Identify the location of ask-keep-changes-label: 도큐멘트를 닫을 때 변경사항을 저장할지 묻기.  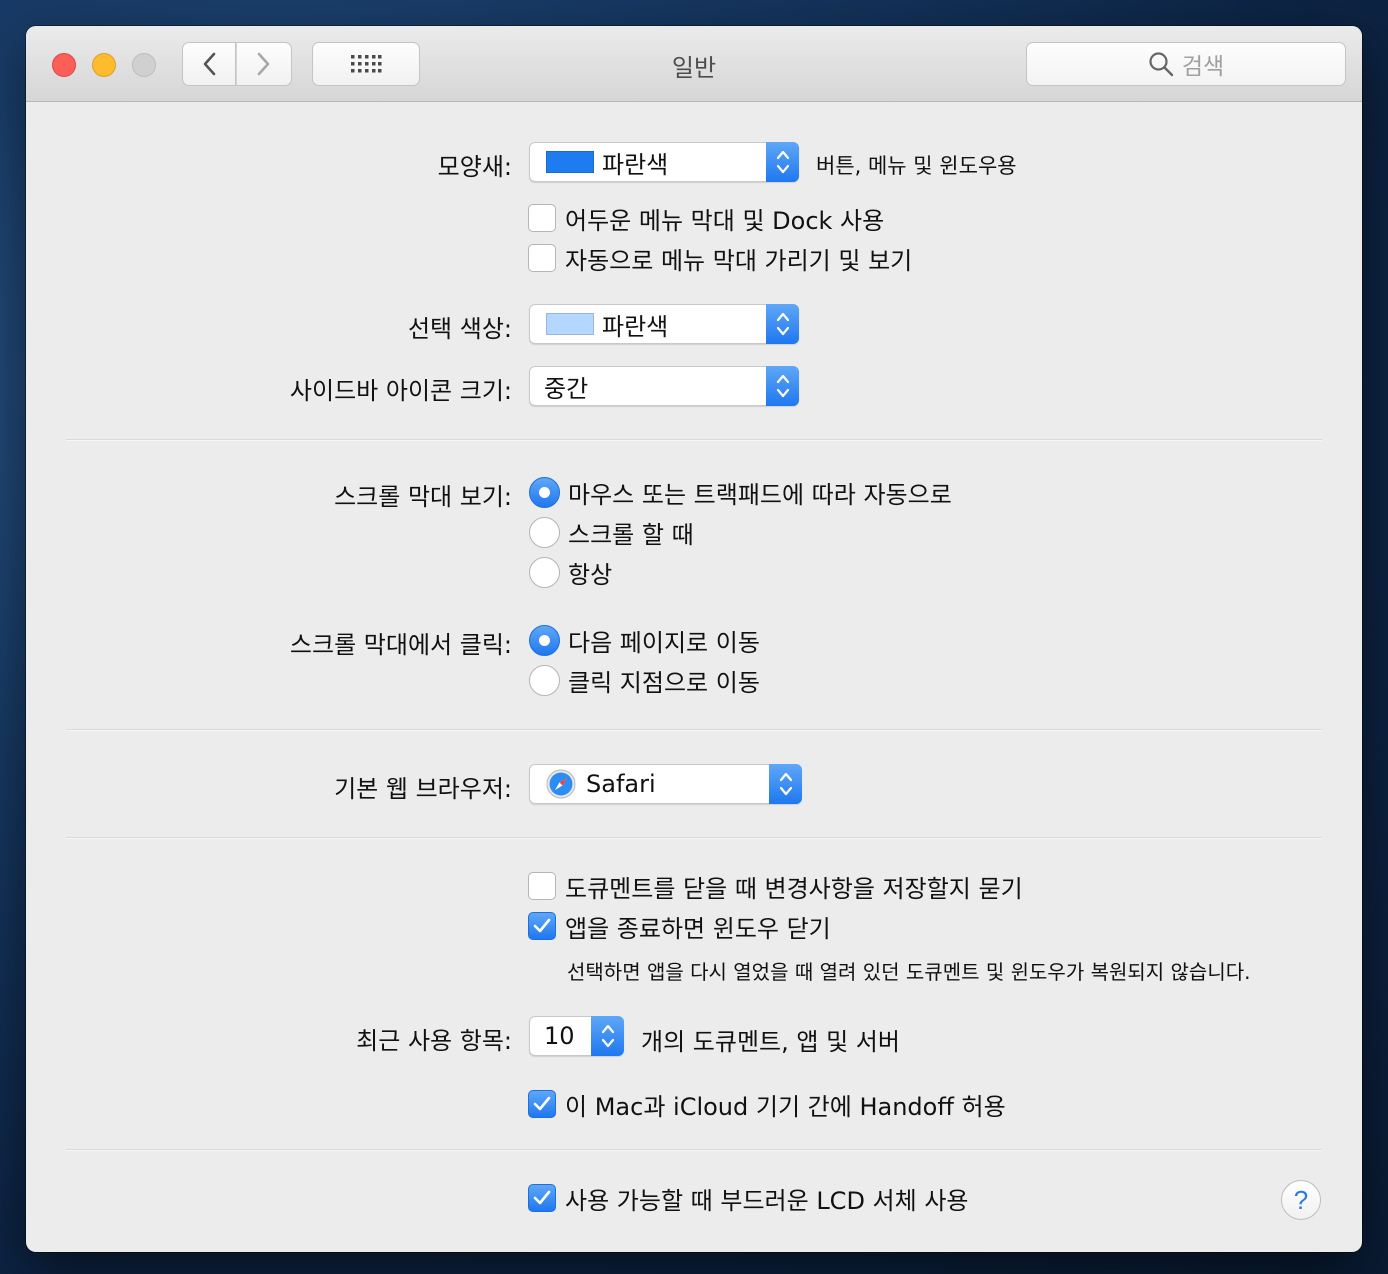
(794, 888).